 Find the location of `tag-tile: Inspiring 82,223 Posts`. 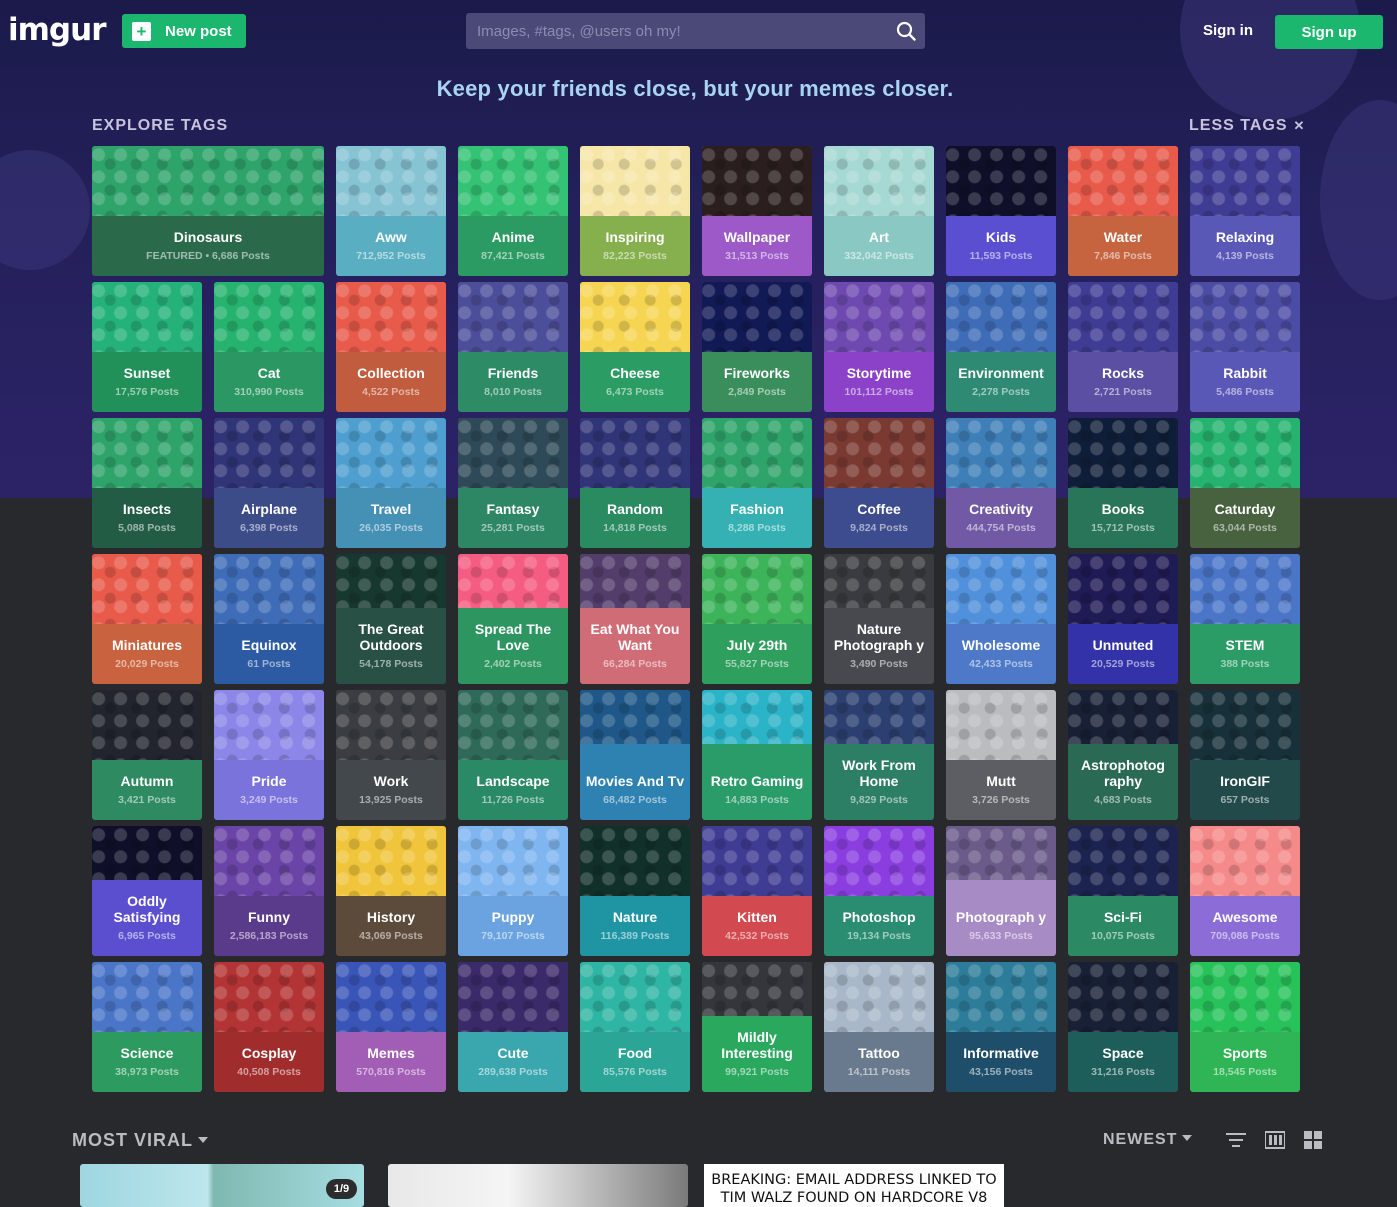

tag-tile: Inspiring 82,223 Posts is located at coordinates (635, 211).